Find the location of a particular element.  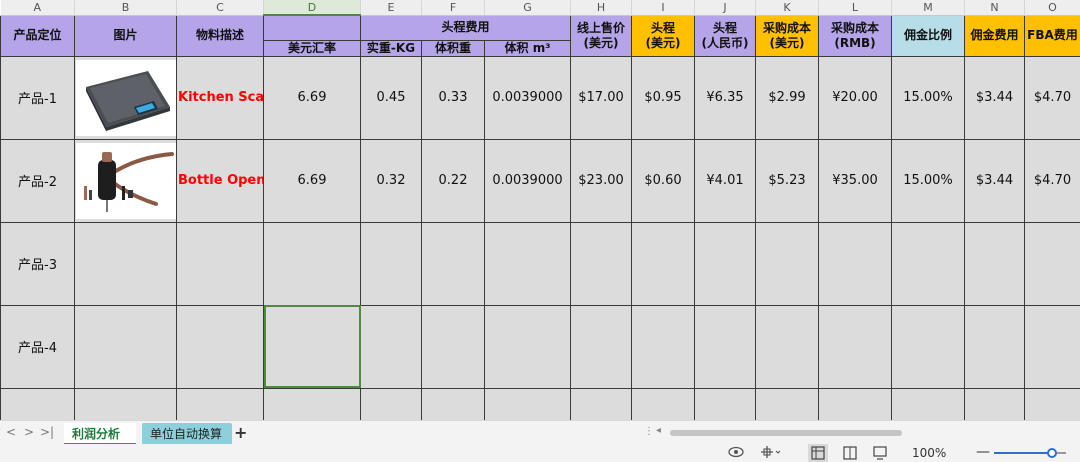

header-fba-fee: FBA费用 is located at coordinates (1052, 35).